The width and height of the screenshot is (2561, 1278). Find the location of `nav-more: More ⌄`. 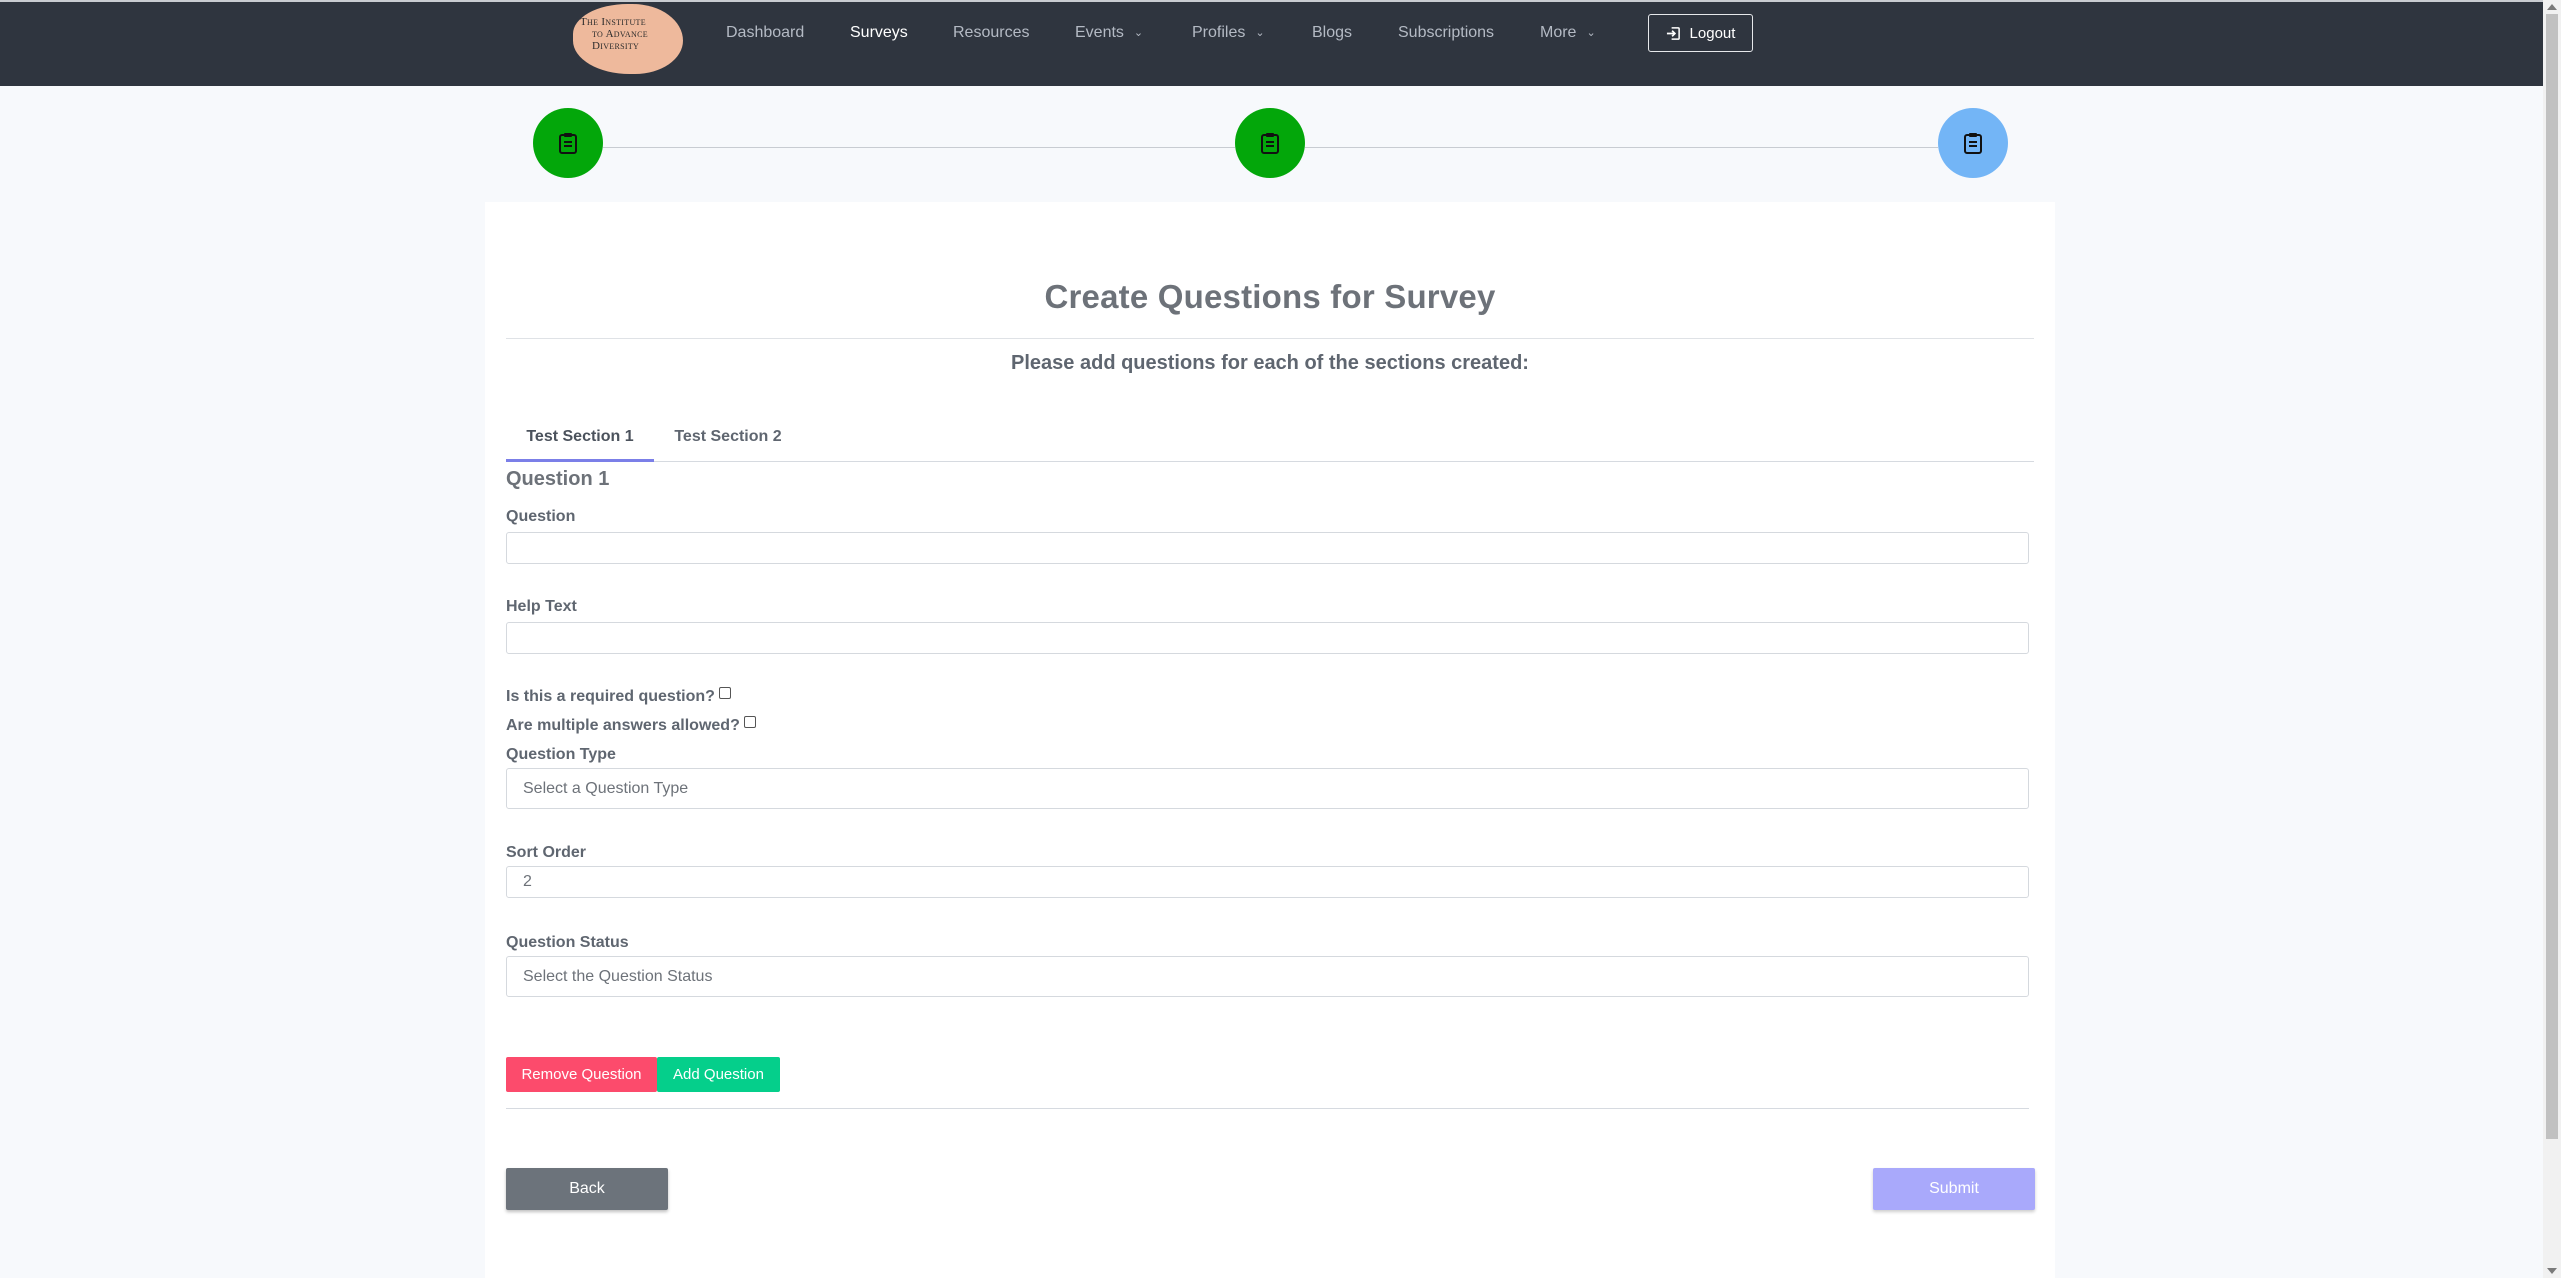

nav-more: More ⌄ is located at coordinates (1568, 34).